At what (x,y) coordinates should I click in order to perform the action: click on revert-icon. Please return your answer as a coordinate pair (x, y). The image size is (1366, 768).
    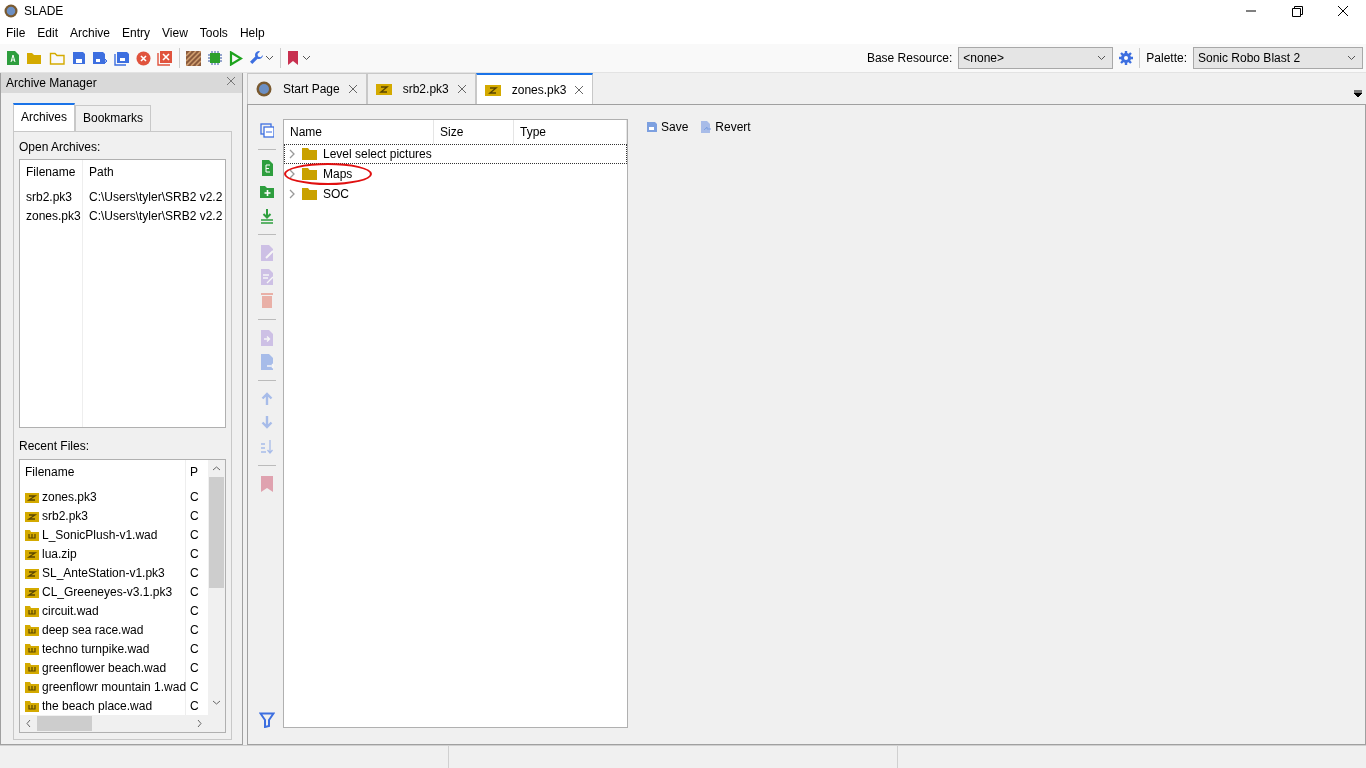
    Looking at the image, I should click on (706, 127).